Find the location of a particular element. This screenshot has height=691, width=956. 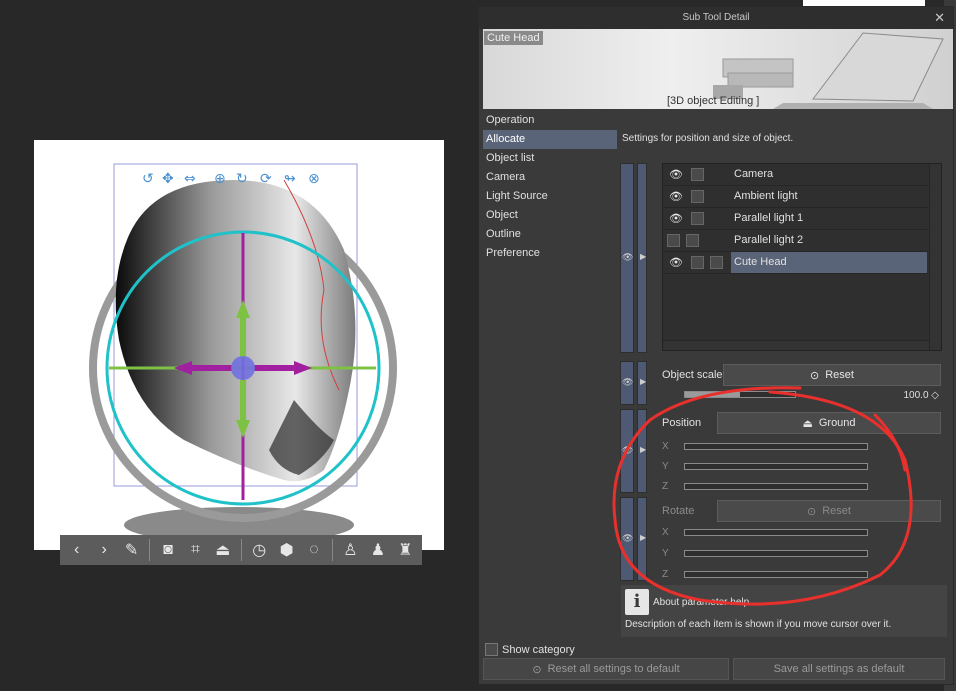

save-all-button: Save all settings as default is located at coordinates (839, 669).